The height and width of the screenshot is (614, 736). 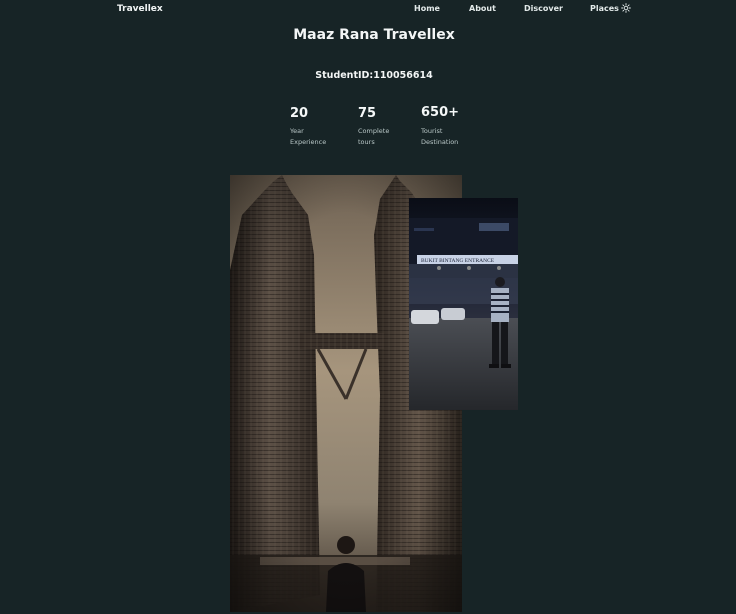 I want to click on stat-years-label: Year Experience, so click(x=320, y=137).